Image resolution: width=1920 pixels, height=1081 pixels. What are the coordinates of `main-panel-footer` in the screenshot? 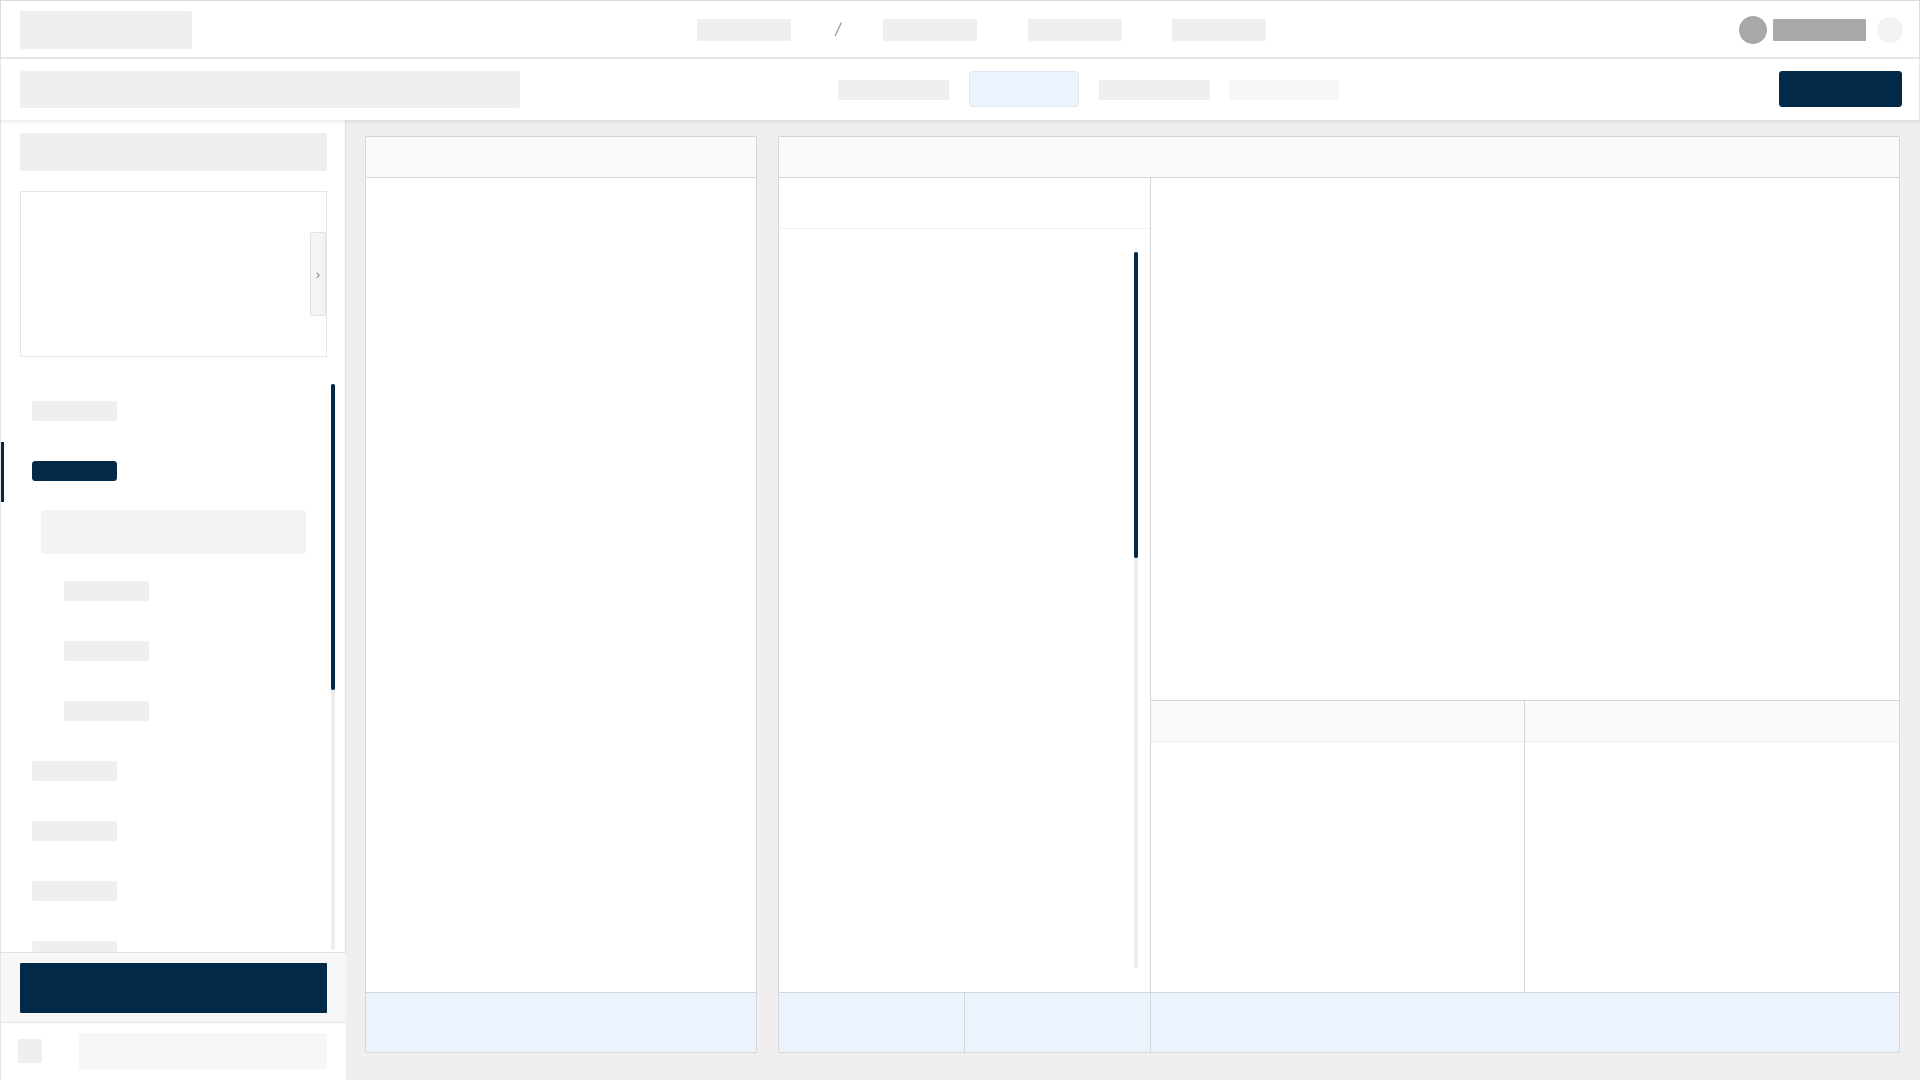 It's located at (1339, 1022).